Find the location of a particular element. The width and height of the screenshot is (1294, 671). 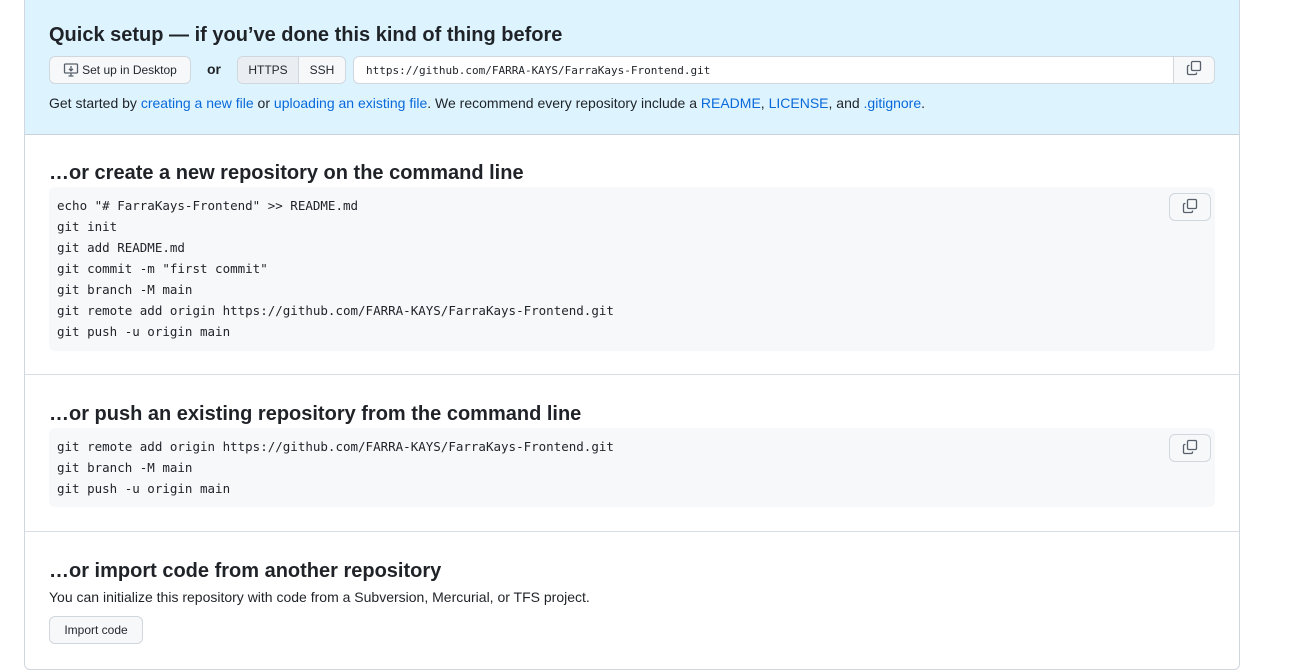

gs-text-6: . is located at coordinates (923, 103).